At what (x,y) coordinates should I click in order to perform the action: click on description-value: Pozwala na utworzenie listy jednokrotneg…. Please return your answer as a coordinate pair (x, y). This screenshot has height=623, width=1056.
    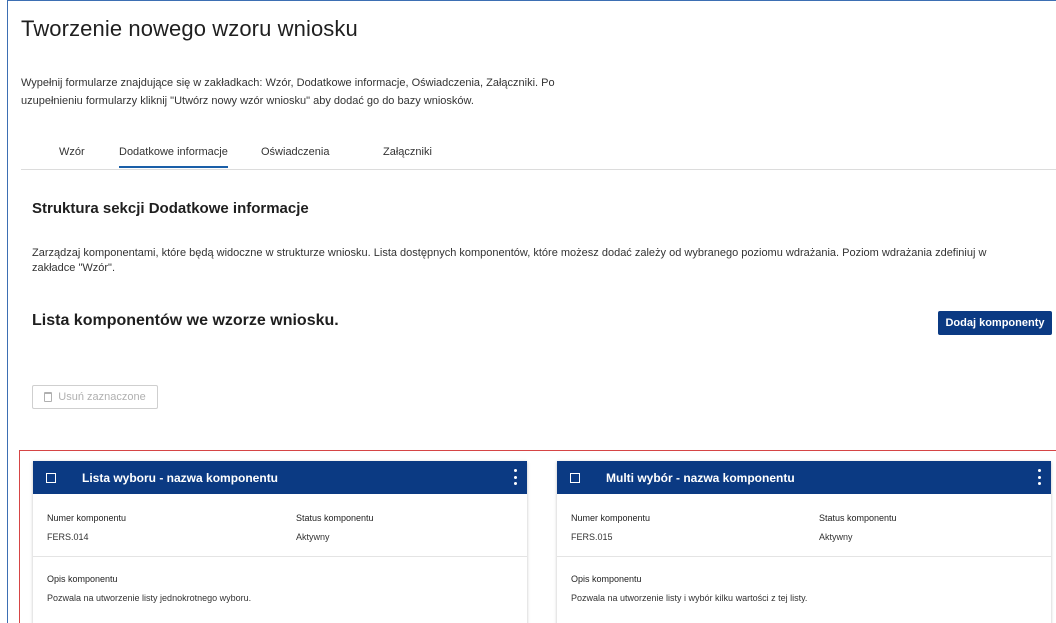
    Looking at the image, I should click on (149, 598).